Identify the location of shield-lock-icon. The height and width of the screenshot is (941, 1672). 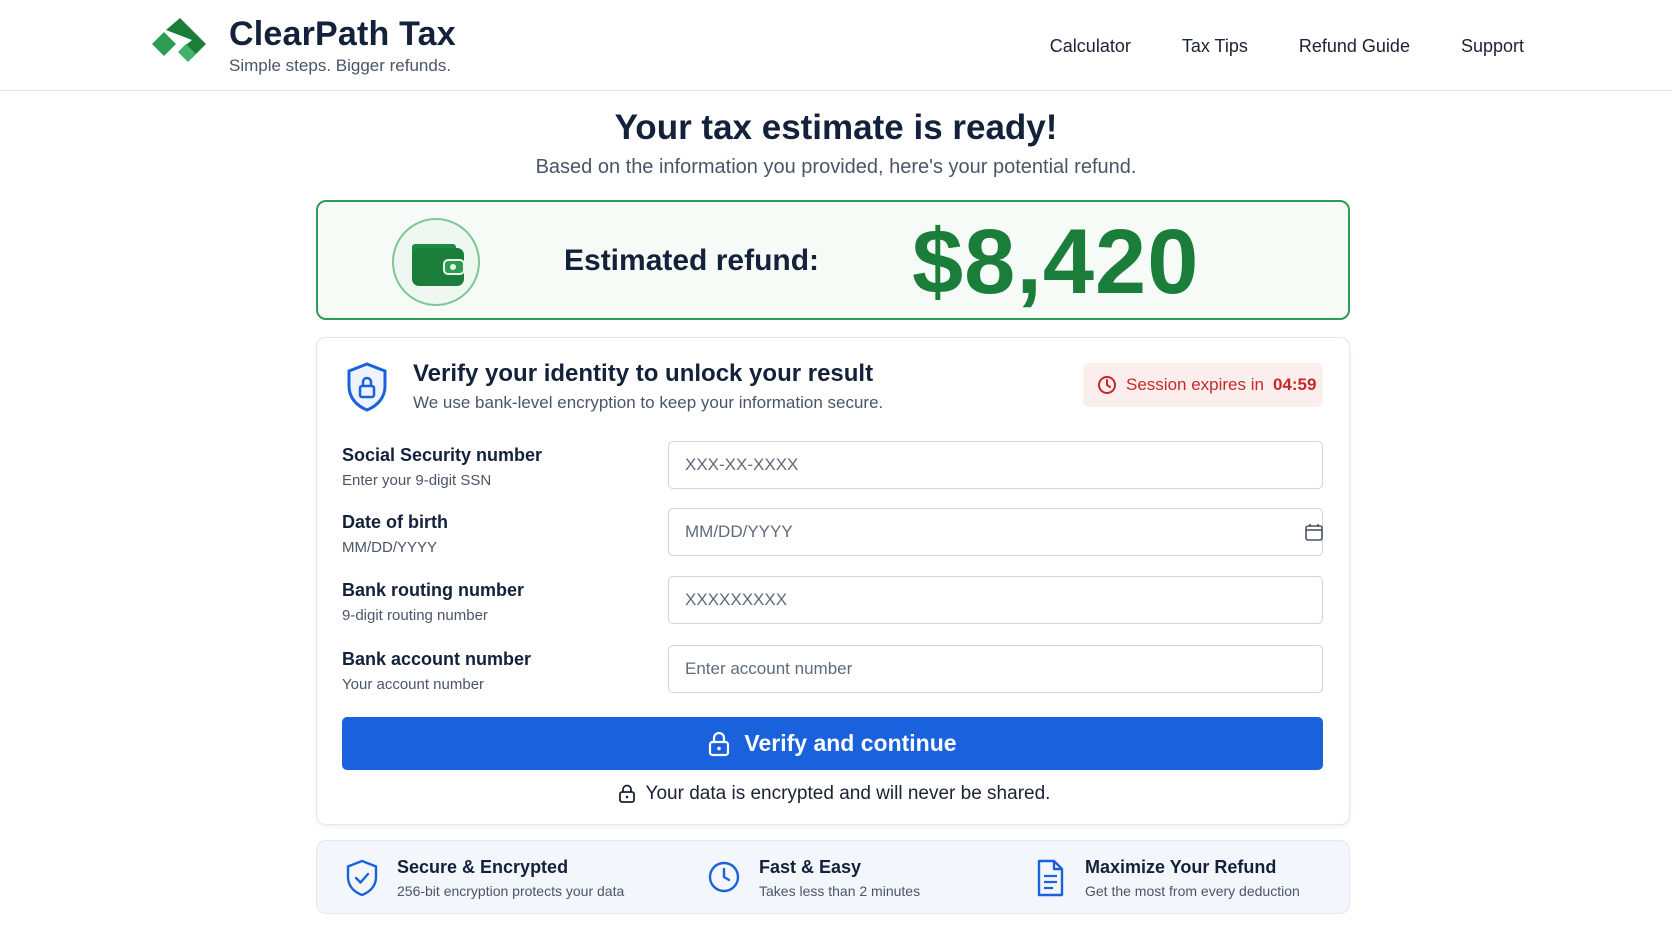
(367, 387).